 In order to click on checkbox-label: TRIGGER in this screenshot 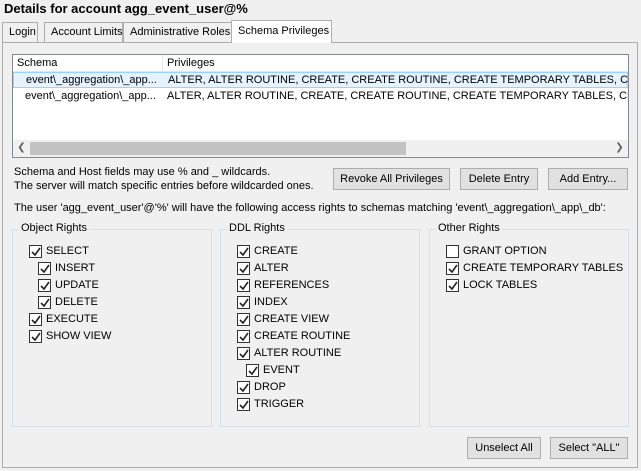, I will do `click(279, 404)`.